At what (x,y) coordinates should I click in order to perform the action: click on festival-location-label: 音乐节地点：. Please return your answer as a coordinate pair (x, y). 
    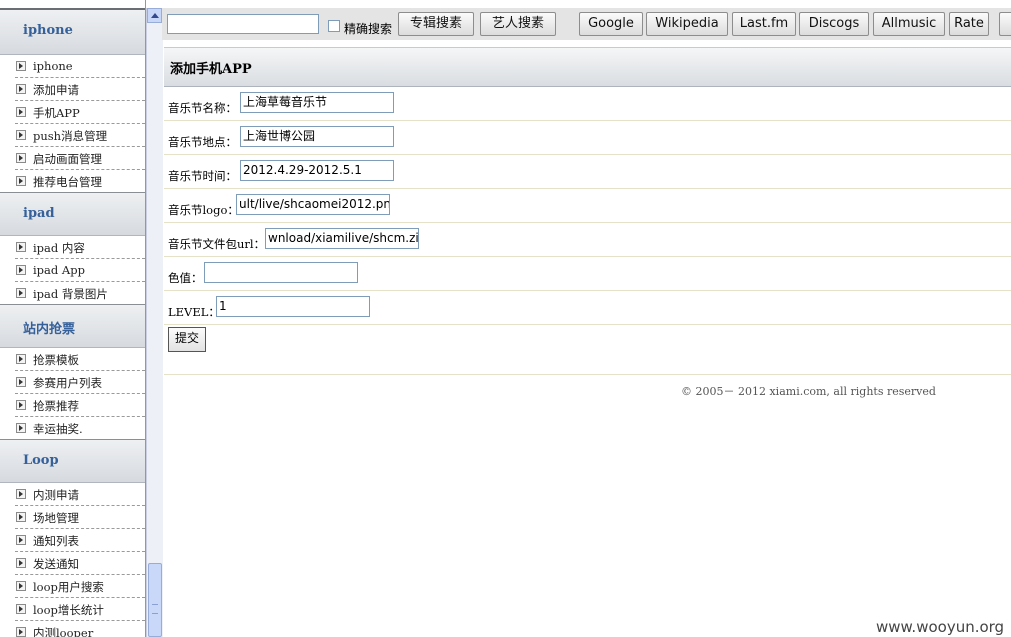
    Looking at the image, I should click on (202, 142).